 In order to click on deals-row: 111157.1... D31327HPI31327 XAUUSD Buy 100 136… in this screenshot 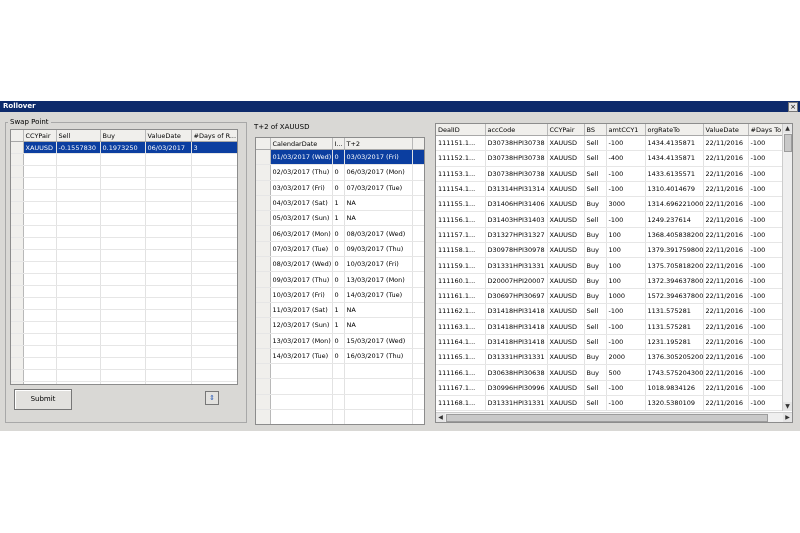, I will do `click(610, 235)`.